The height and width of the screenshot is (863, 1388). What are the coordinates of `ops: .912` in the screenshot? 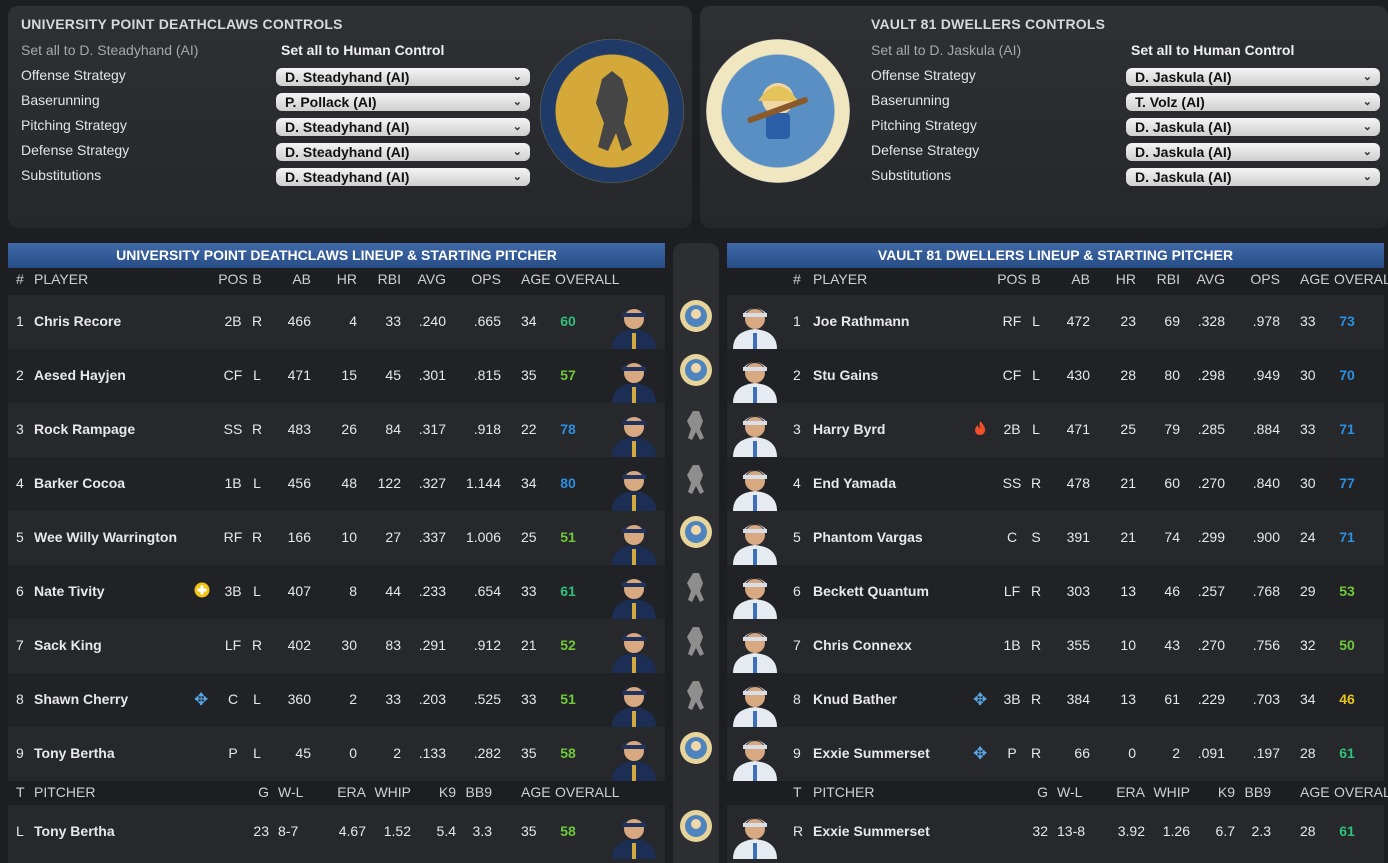 It's located at (487, 645).